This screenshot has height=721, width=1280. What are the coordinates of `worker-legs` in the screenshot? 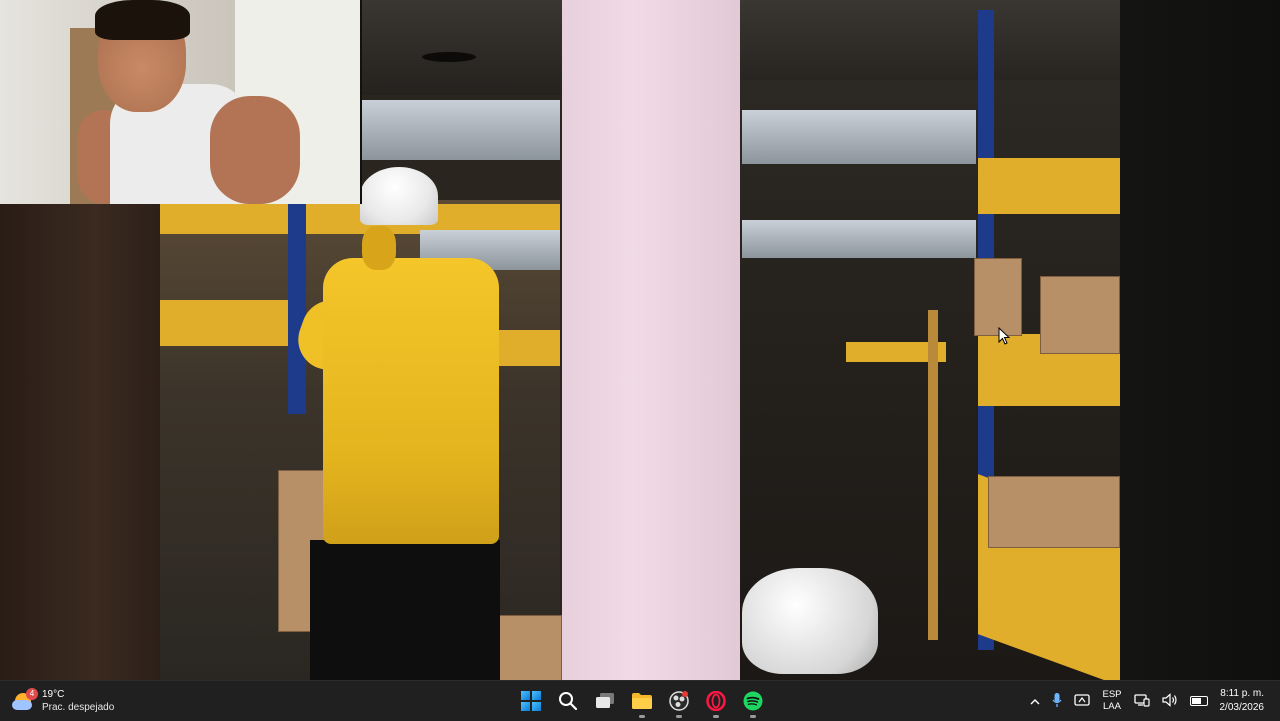 It's located at (405, 610).